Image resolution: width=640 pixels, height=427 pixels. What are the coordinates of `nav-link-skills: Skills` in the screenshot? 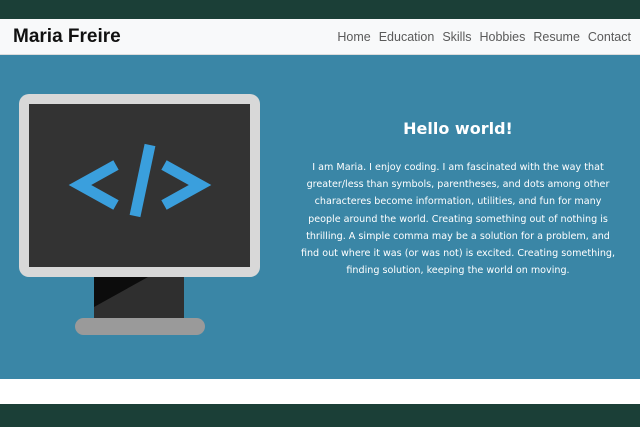 It's located at (456, 37).